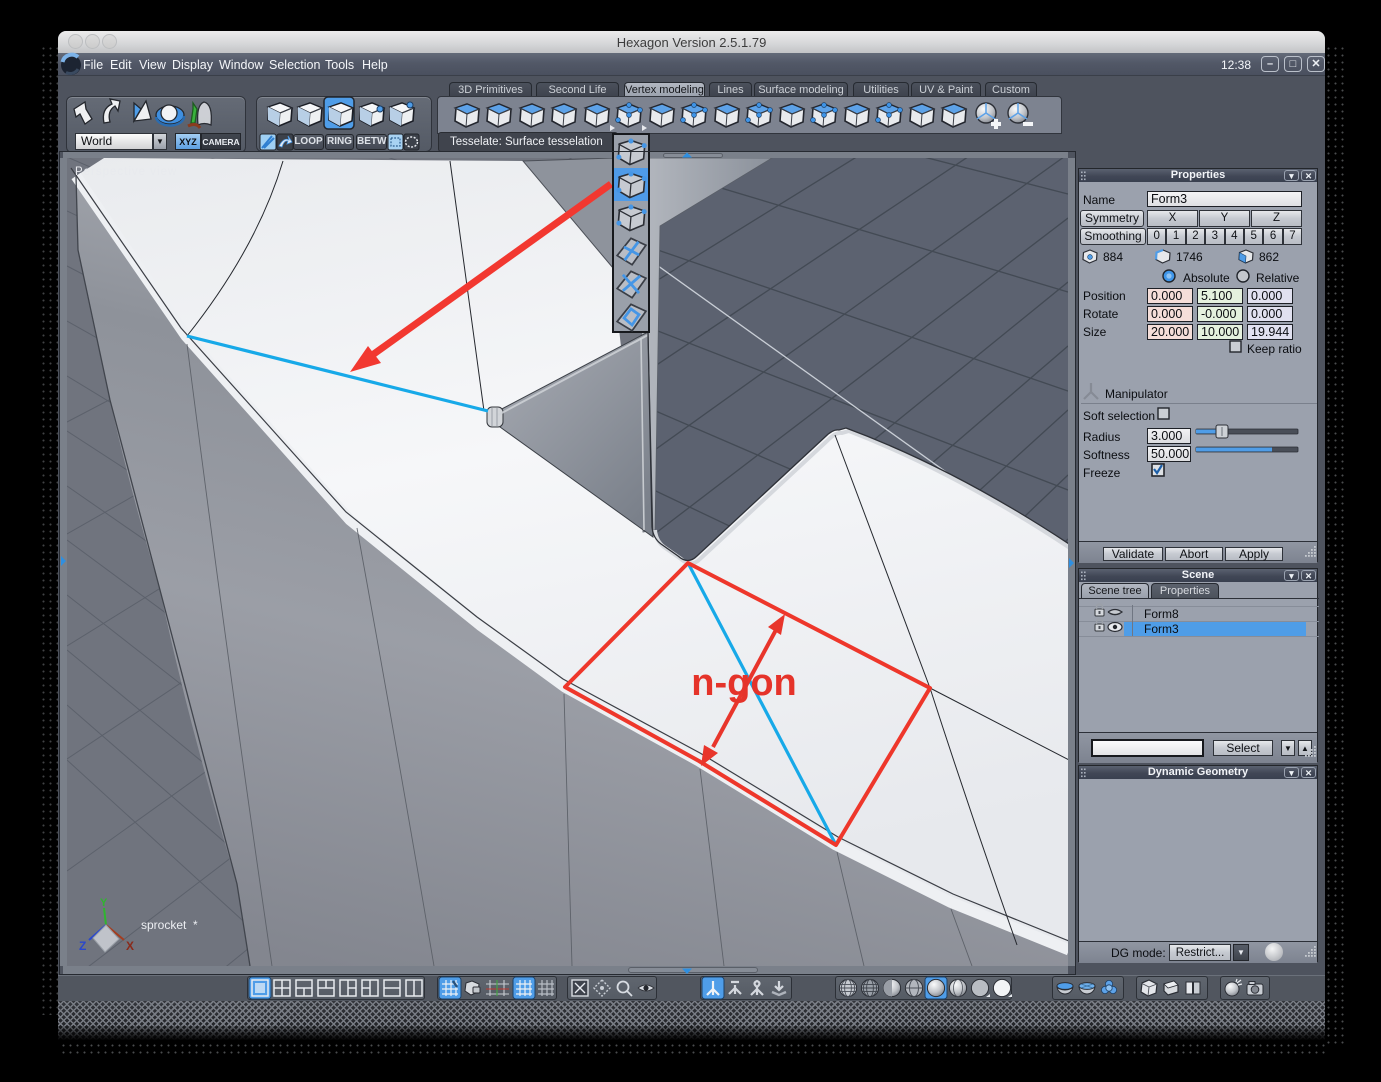  I want to click on svg-text: Perspective view, so click(126, 172).